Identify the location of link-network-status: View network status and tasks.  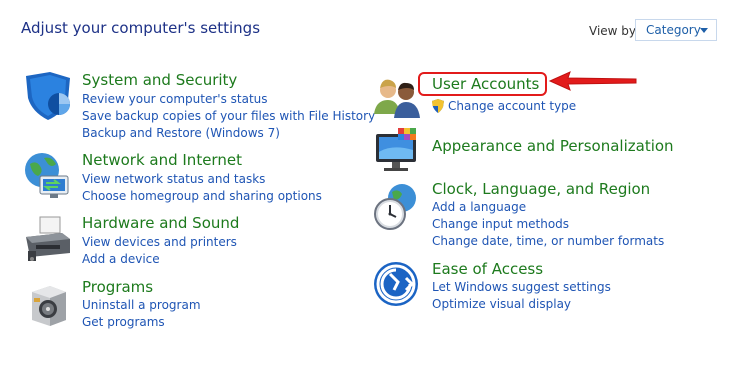
(173, 179).